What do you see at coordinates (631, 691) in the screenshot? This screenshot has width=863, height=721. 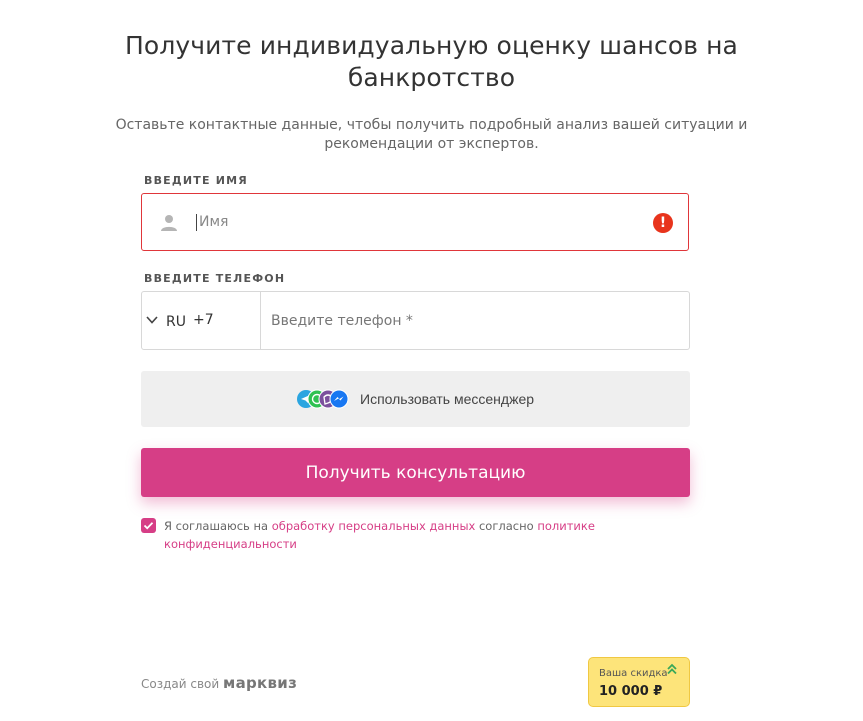 I see `discount-value: 10 000 ₽` at bounding box center [631, 691].